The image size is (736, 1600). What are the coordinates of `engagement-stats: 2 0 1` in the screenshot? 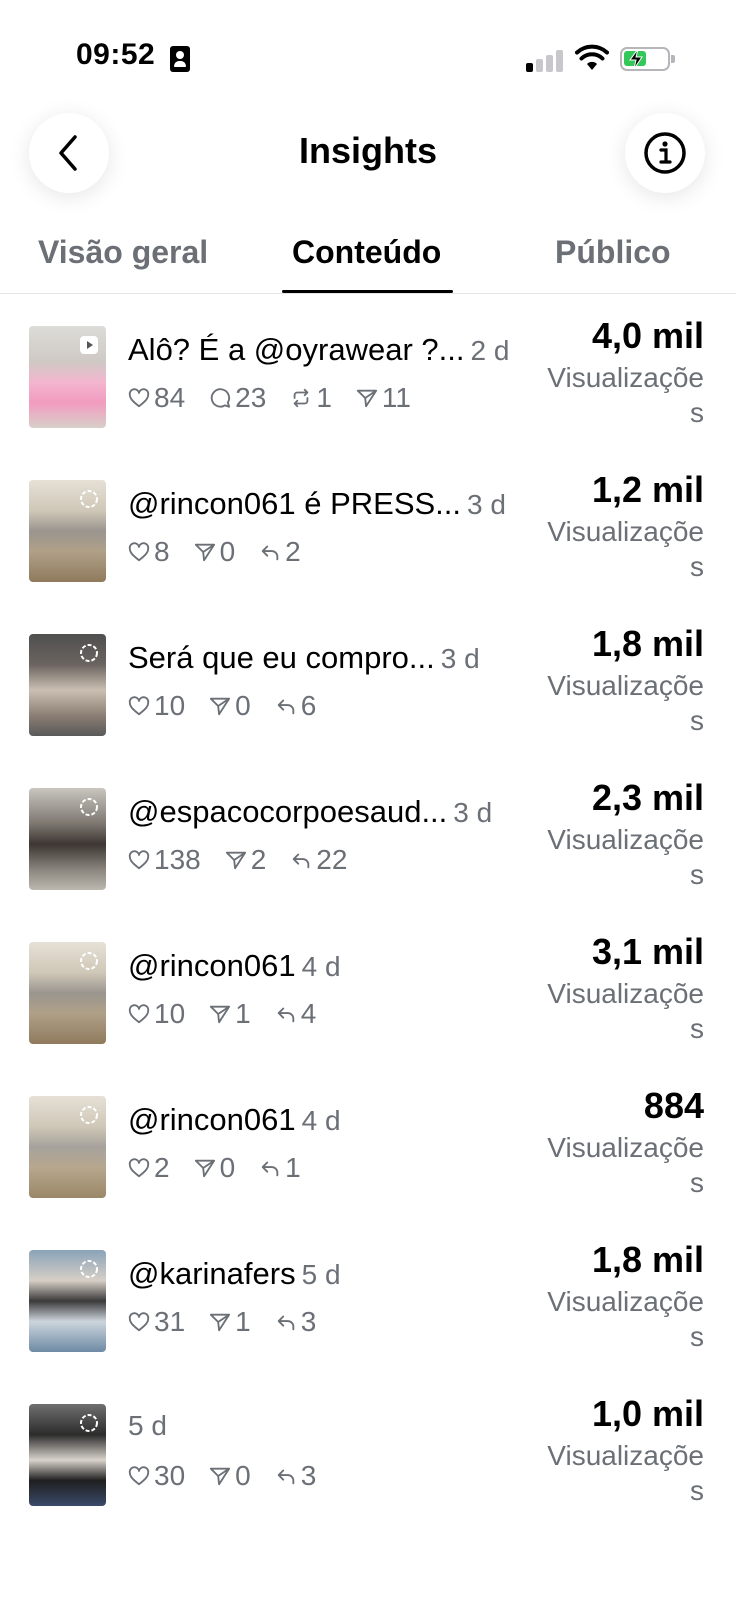 It's located at (226, 1168).